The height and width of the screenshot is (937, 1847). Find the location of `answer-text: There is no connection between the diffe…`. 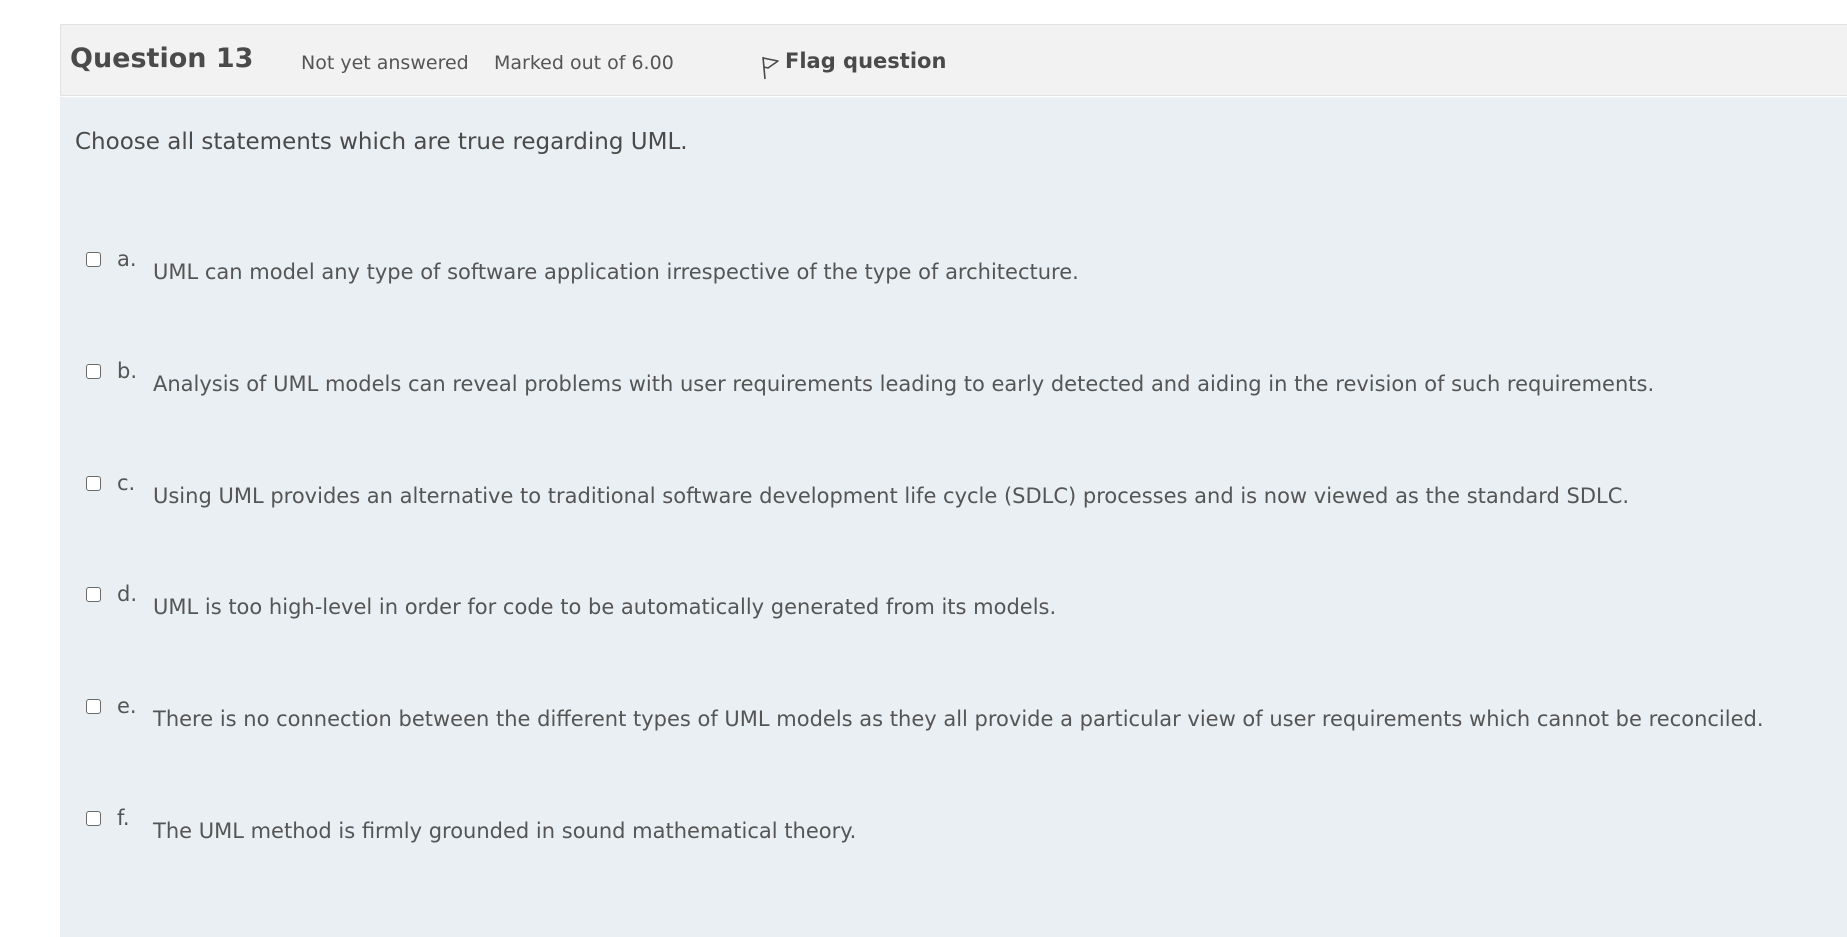

answer-text: There is no connection between the diffe… is located at coordinates (958, 719).